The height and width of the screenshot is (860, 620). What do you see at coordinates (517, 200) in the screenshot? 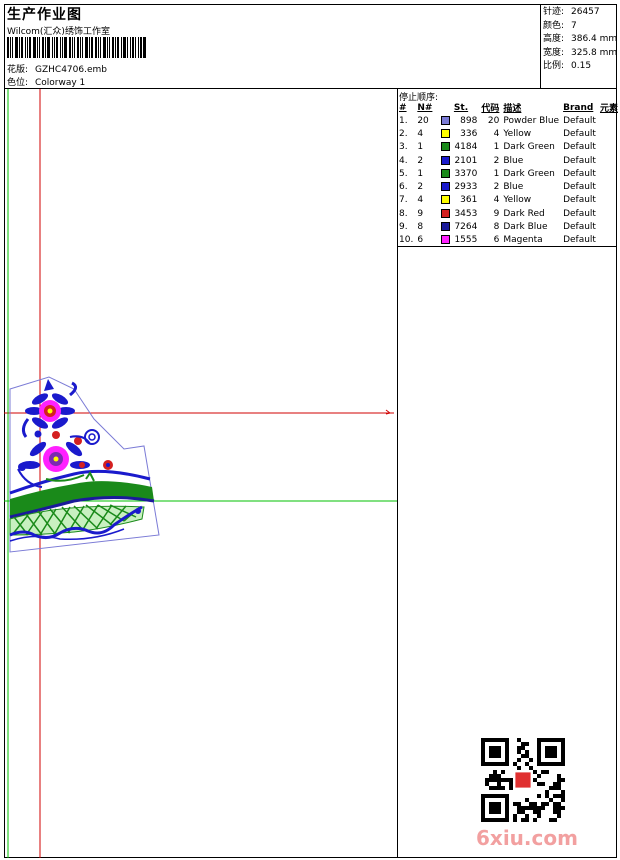
I see `row-desc: Yellow` at bounding box center [517, 200].